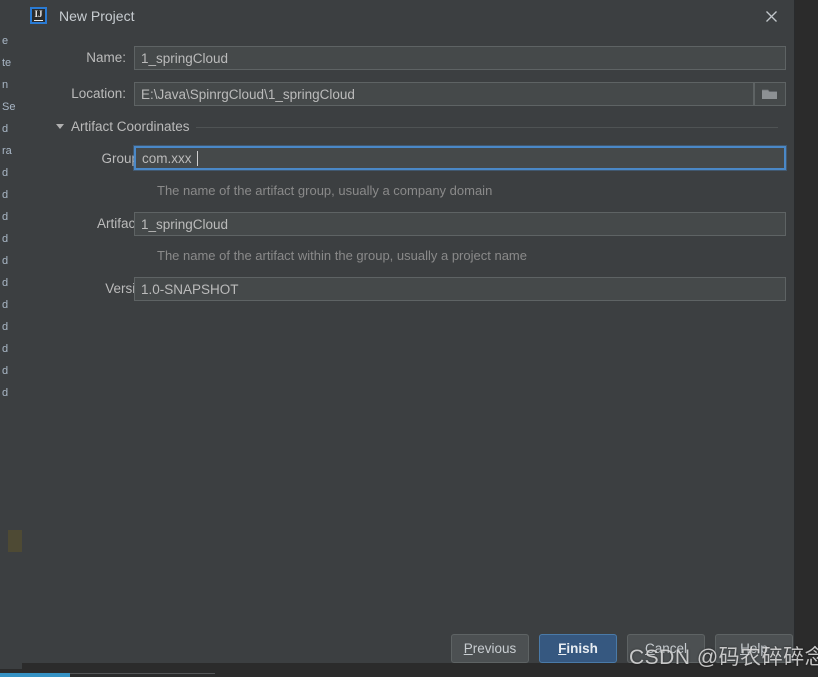 Image resolution: width=818 pixels, height=677 pixels. I want to click on artifactid-input, so click(460, 224).